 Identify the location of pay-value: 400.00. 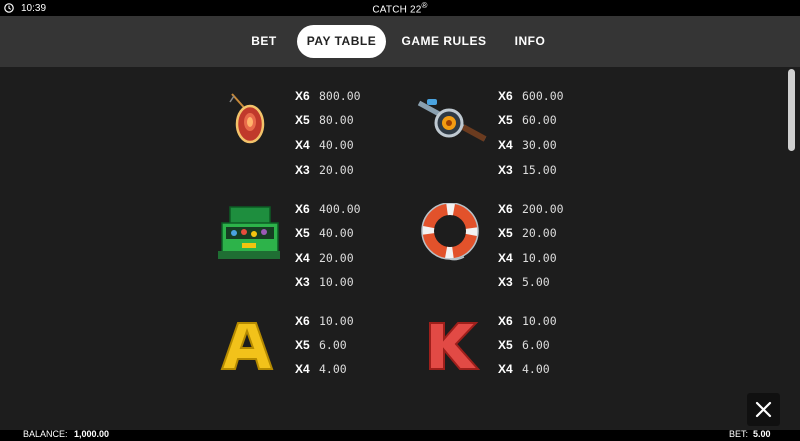
(340, 209).